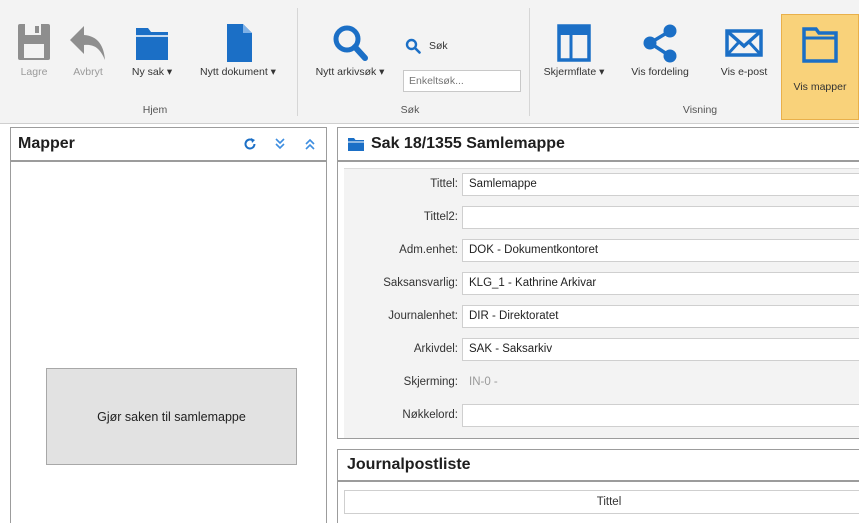 Image resolution: width=859 pixels, height=523 pixels. I want to click on vis-fordeling-label: Vis fordeling, so click(660, 72).